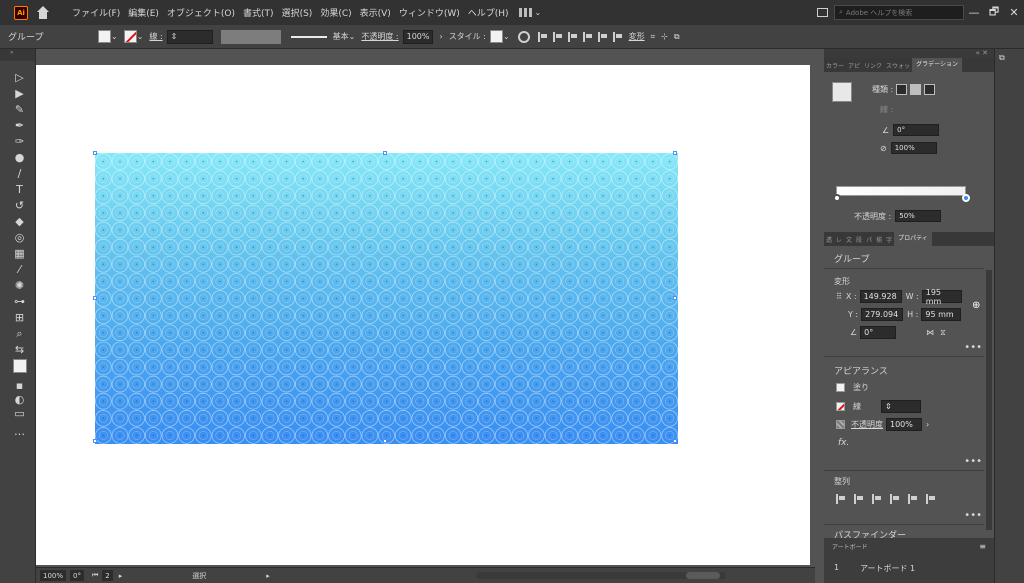  Describe the element at coordinates (341, 36) in the screenshot. I see `brush-label: 基本` at that location.